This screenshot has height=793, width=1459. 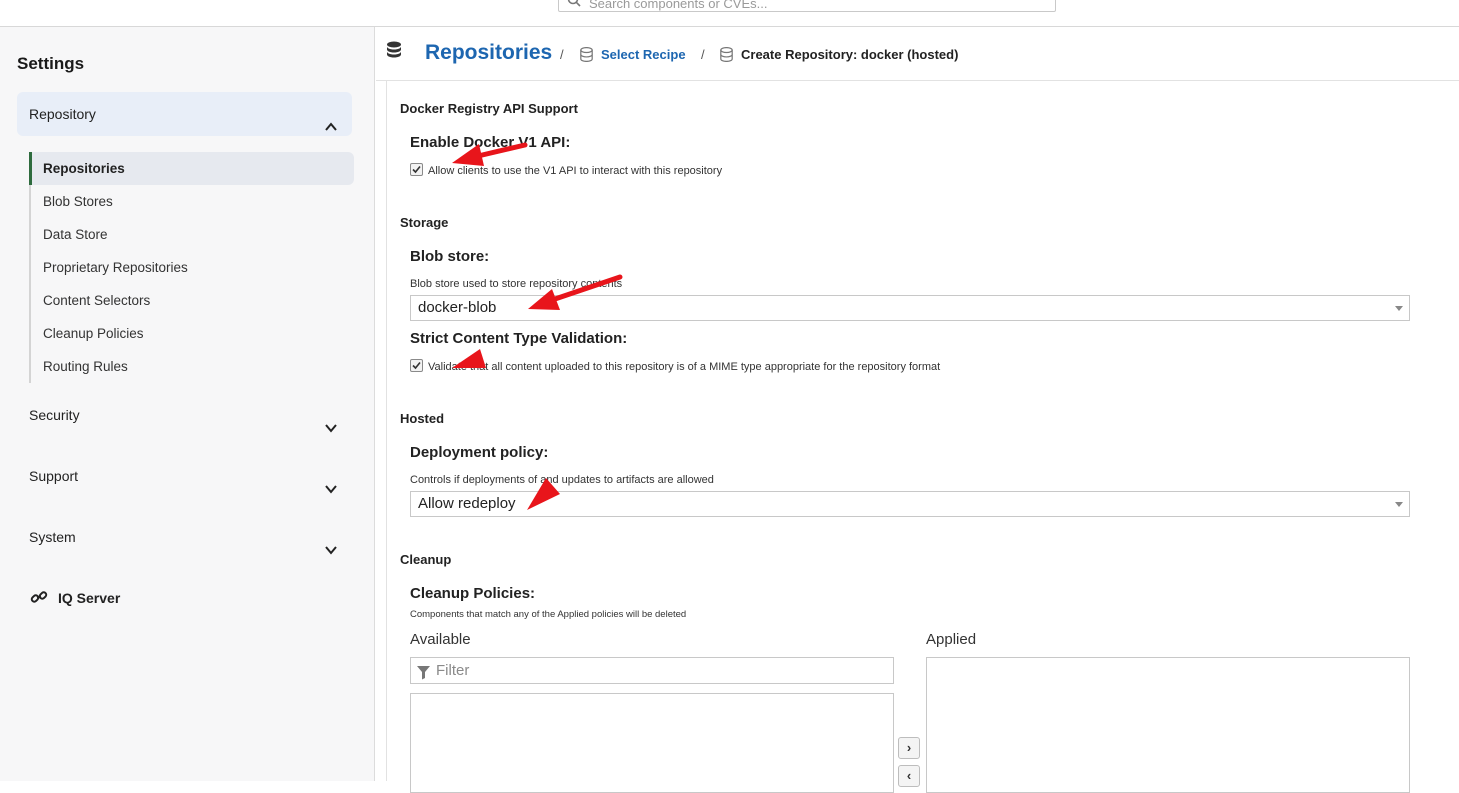 What do you see at coordinates (184, 114) in the screenshot?
I see `section-repository: Repository` at bounding box center [184, 114].